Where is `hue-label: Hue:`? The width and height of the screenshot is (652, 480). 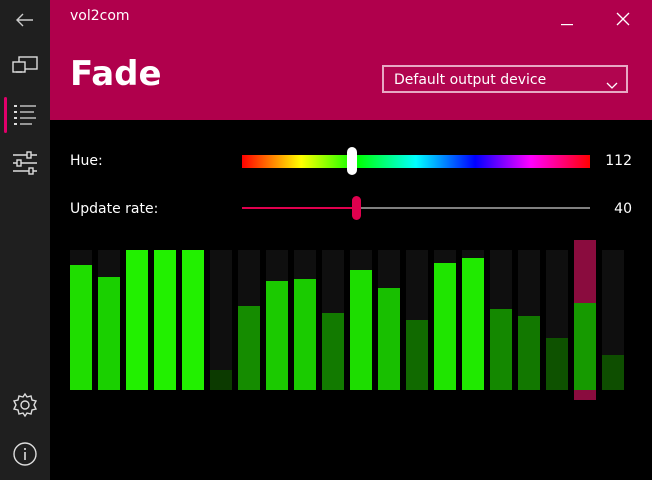 hue-label: Hue: is located at coordinates (86, 161).